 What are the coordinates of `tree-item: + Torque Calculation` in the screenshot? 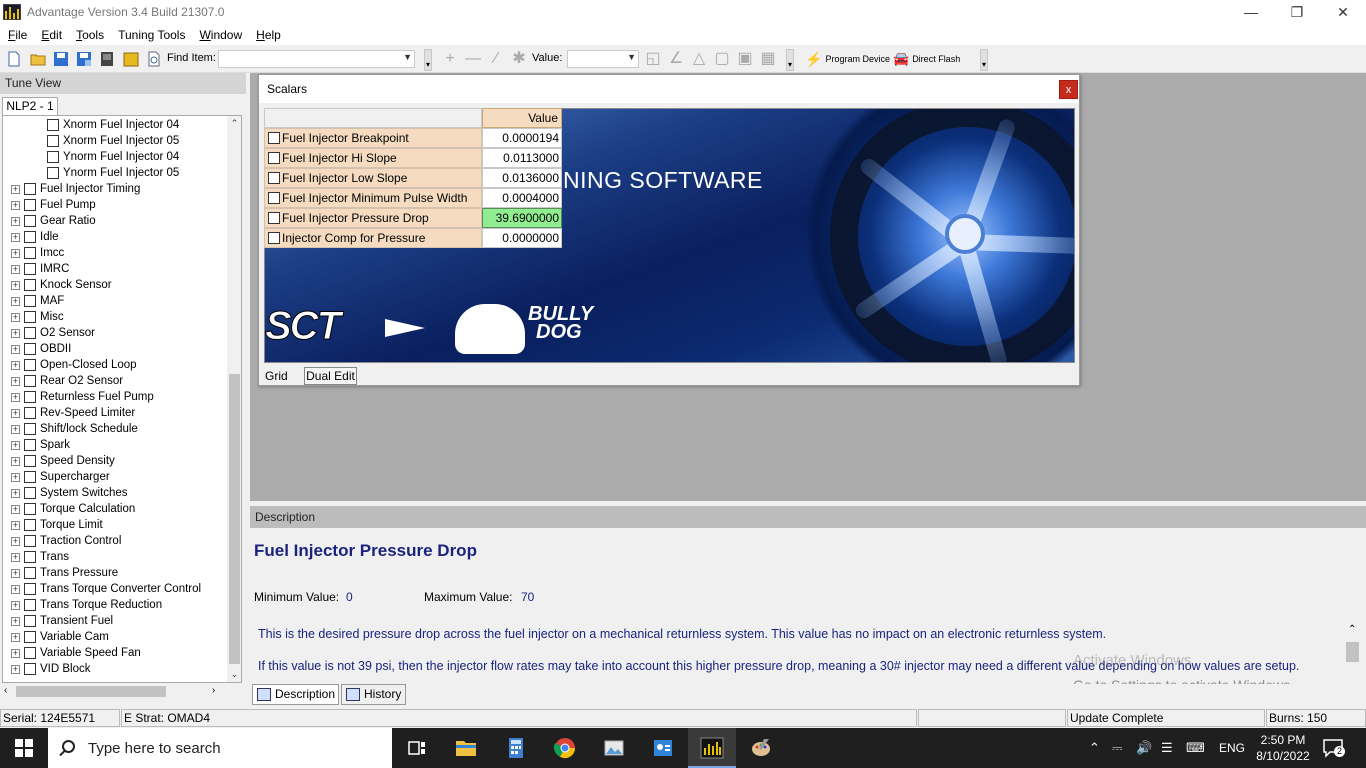 It's located at (73, 509).